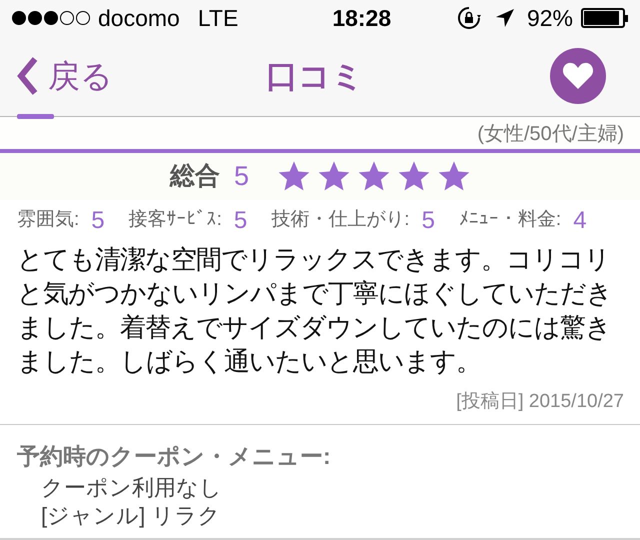  Describe the element at coordinates (139, 18) in the screenshot. I see `carrier-name: docomo` at that location.